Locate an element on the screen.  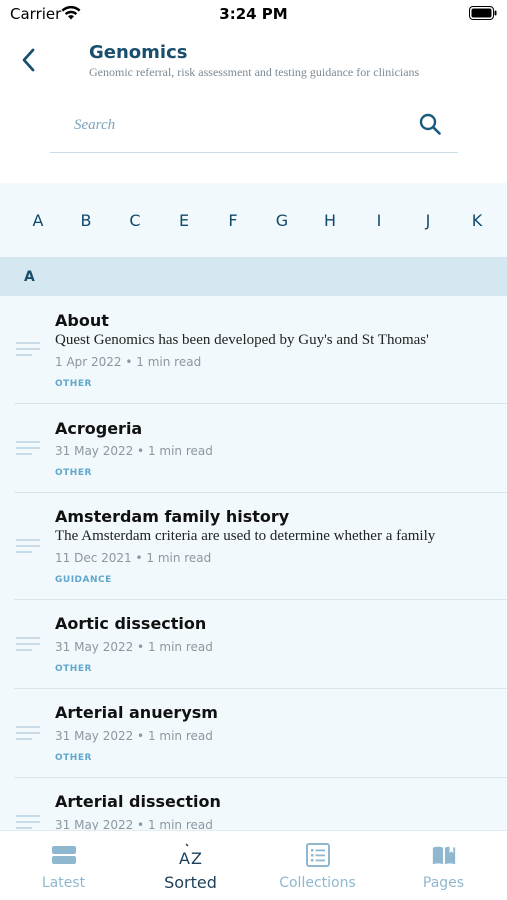
item-title: Aortic dissection is located at coordinates (131, 623).